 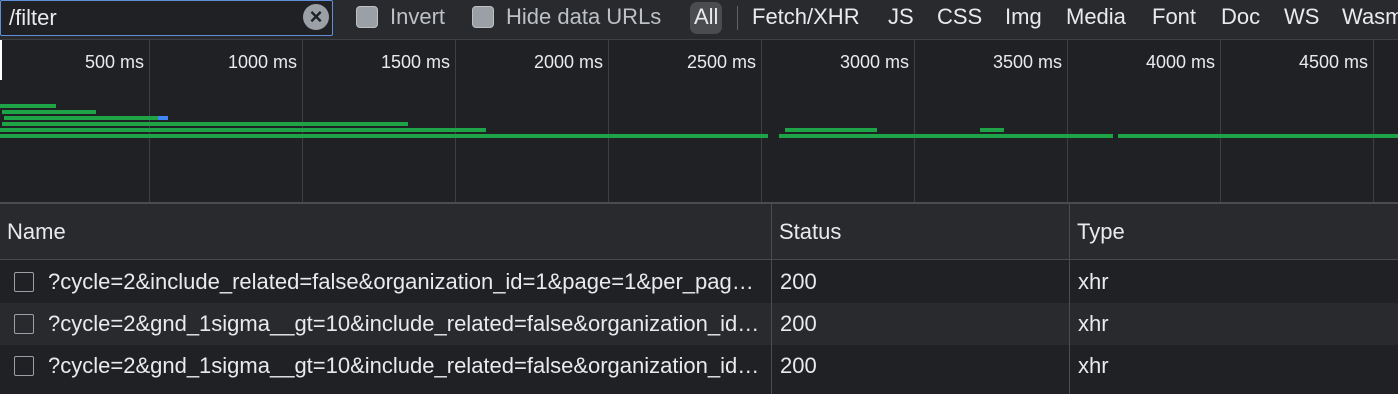 I want to click on type-filter-js: JS, so click(x=901, y=18).